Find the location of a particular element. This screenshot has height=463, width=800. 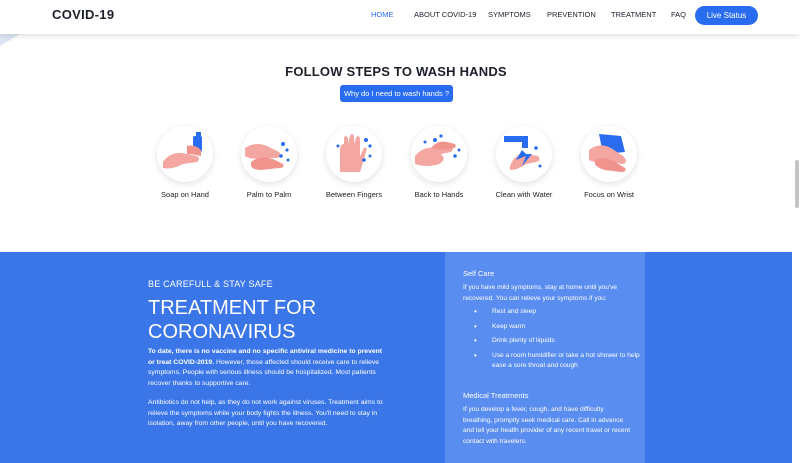

focus-on-wrist-icon is located at coordinates (609, 154).